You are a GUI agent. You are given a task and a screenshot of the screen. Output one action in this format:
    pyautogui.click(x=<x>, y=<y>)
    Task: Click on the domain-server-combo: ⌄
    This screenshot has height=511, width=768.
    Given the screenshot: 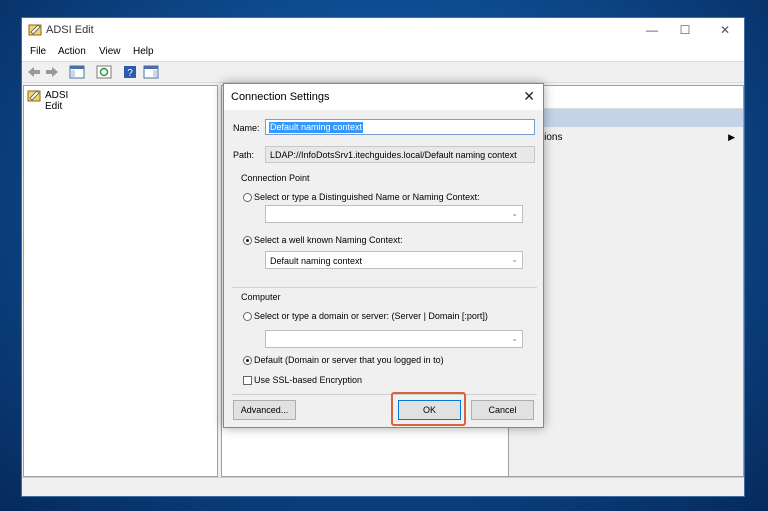 What is the action you would take?
    pyautogui.click(x=394, y=339)
    